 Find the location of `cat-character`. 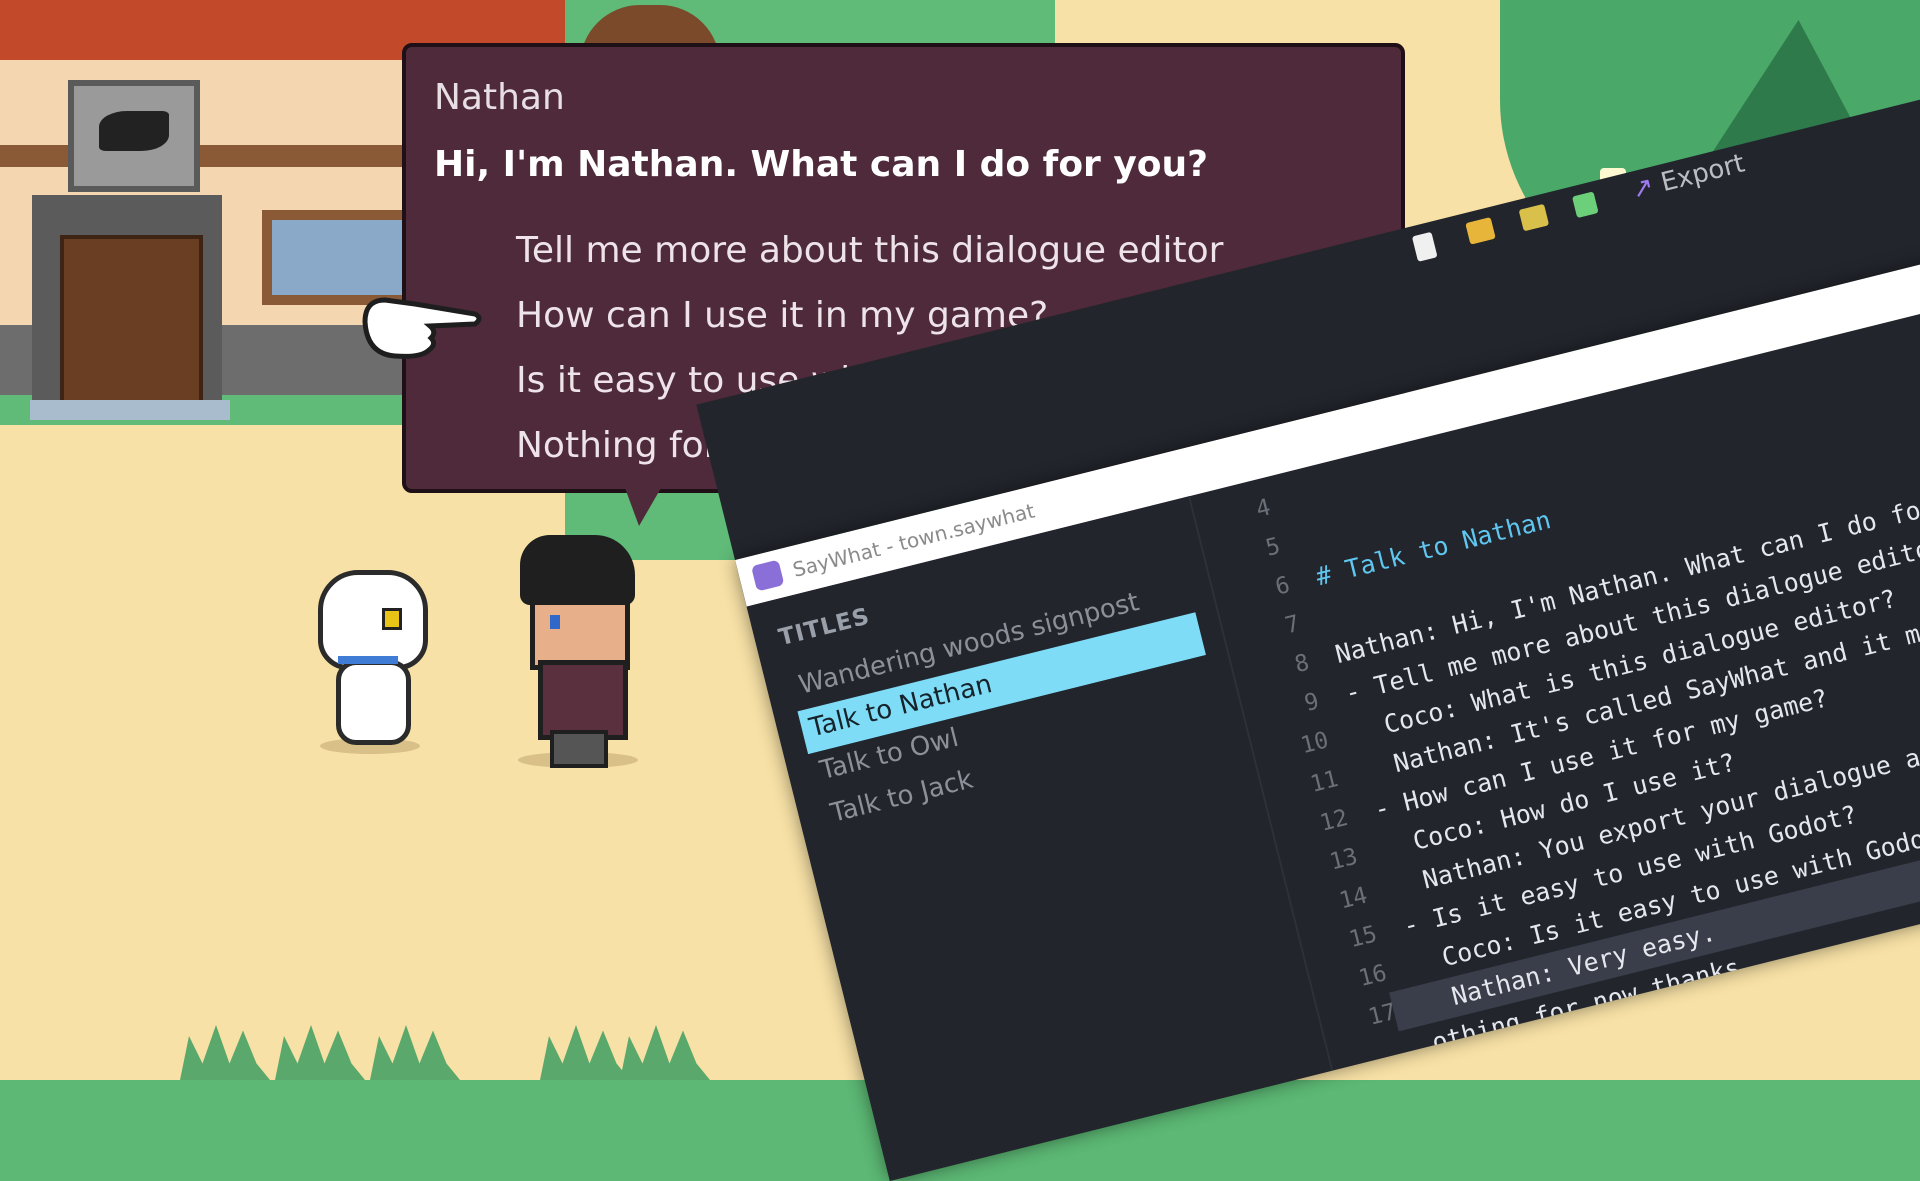

cat-character is located at coordinates (373, 657).